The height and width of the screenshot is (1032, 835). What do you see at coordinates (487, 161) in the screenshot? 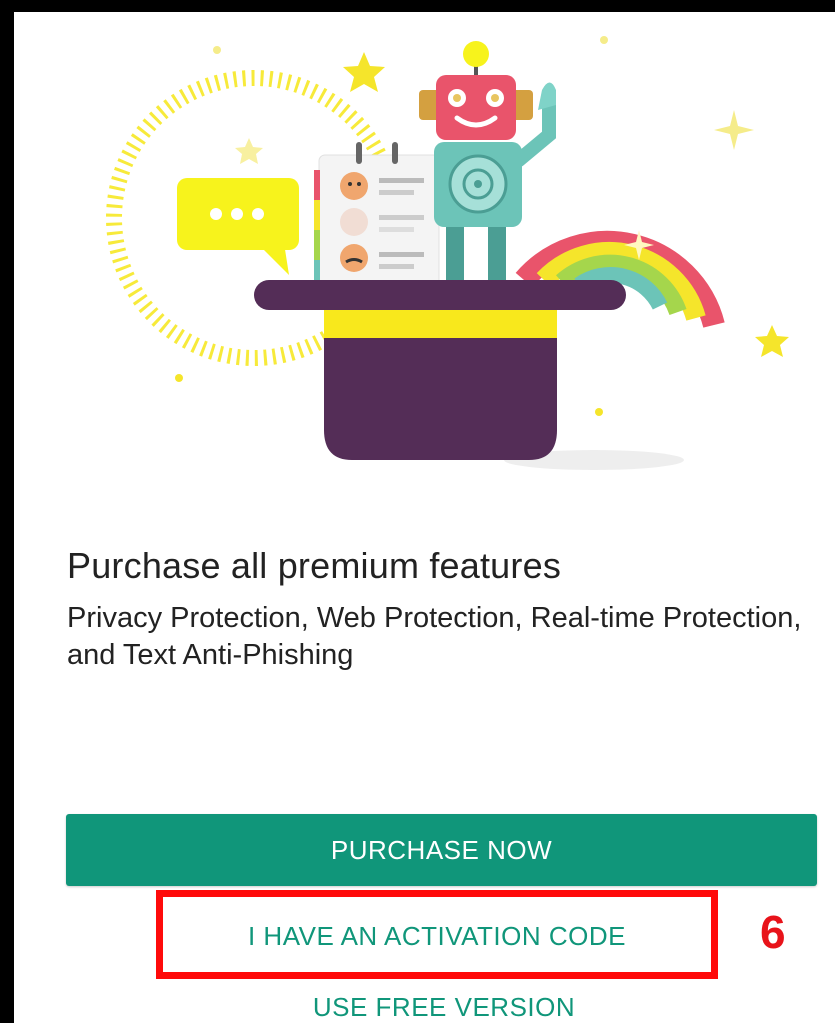
I see `robot-icon` at bounding box center [487, 161].